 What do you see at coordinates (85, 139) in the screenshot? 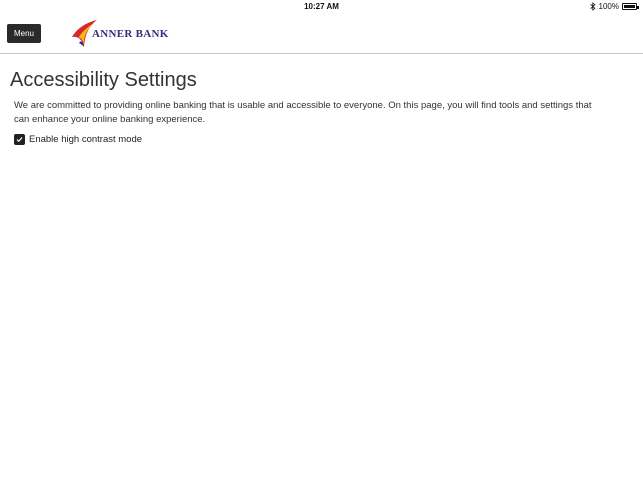
I see `high-contrast-label: Enable high contrast mode` at bounding box center [85, 139].